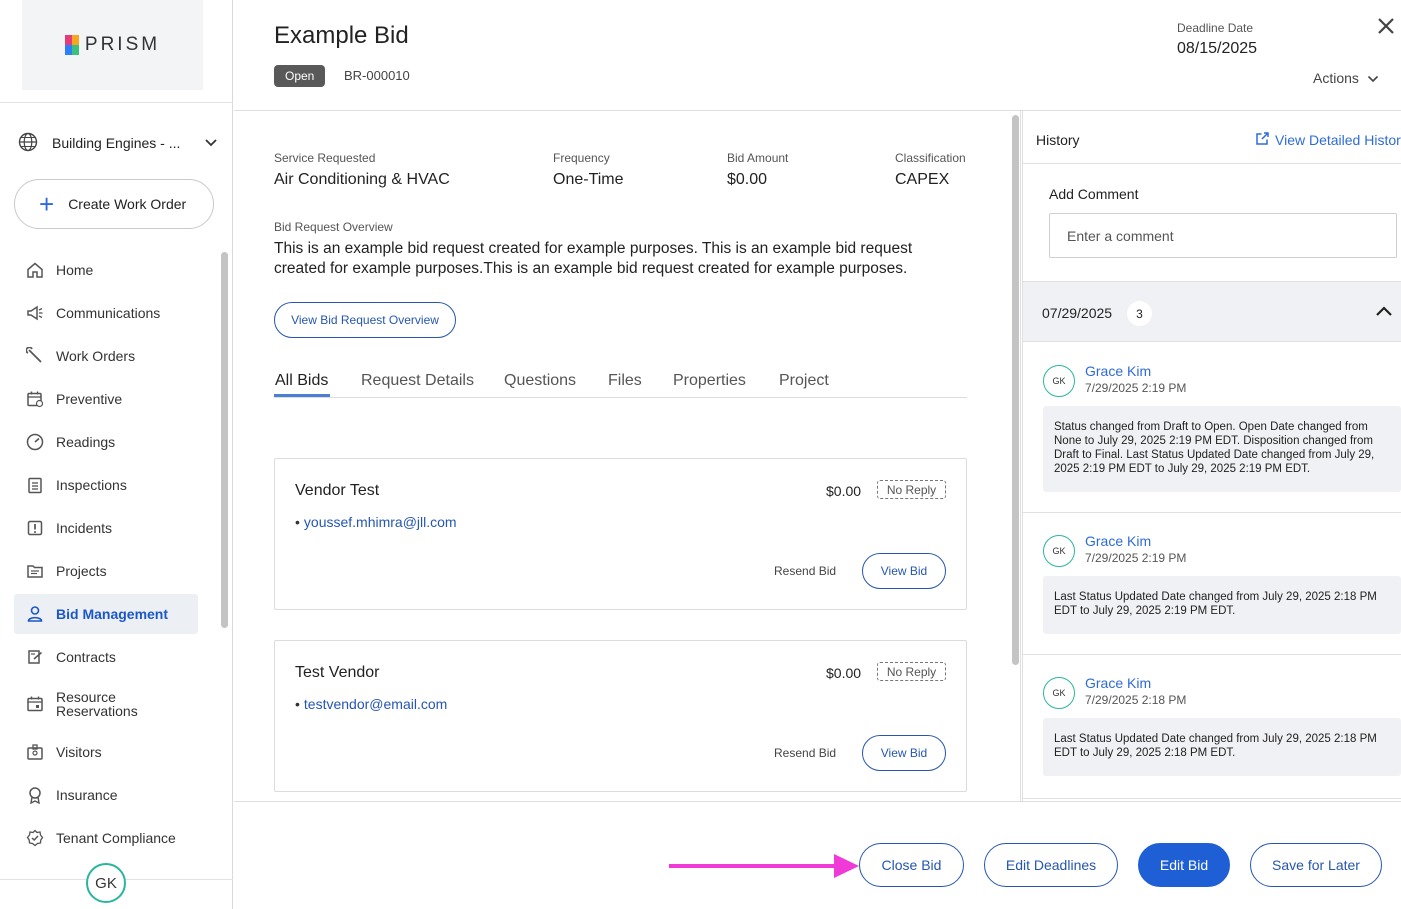 The image size is (1401, 909). I want to click on sidebar-item-label-line2: Reservations, so click(97, 711).